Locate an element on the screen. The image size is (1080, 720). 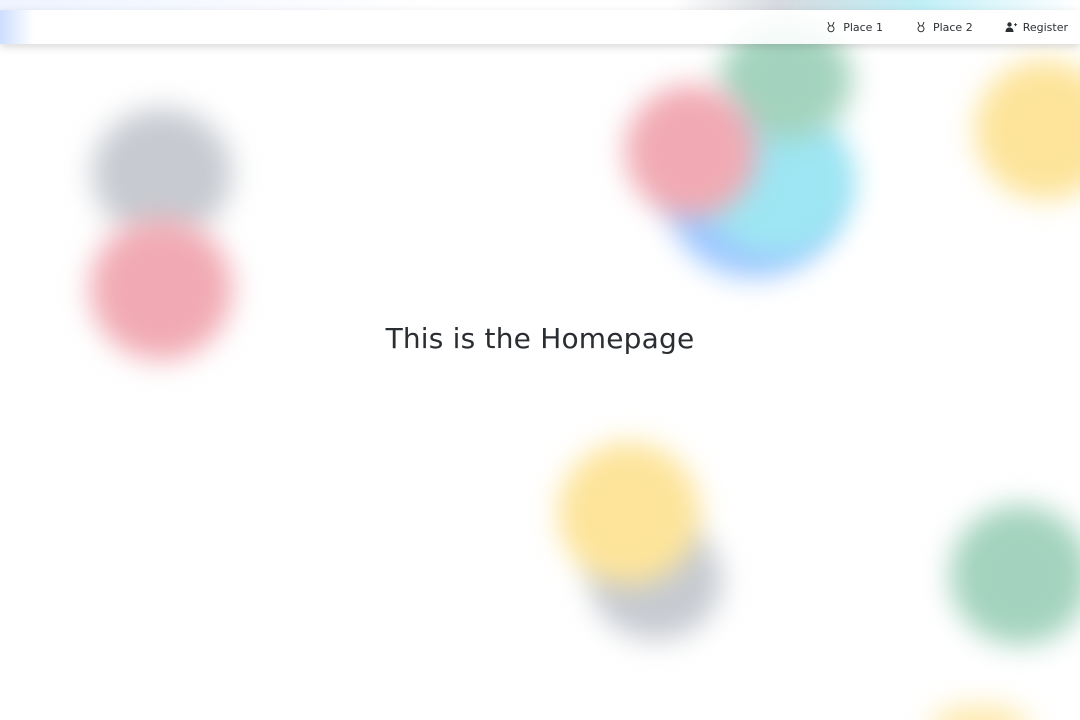
nav-items: Place 1 Place 2 Register is located at coordinates (944, 27).